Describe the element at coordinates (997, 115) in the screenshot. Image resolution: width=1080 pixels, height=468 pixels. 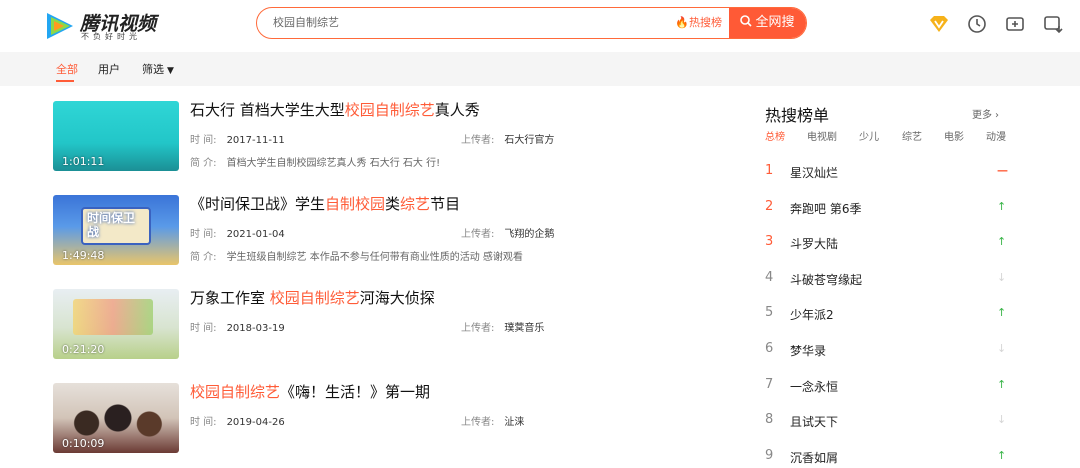
I see `chevron-right-icon: ›` at that location.